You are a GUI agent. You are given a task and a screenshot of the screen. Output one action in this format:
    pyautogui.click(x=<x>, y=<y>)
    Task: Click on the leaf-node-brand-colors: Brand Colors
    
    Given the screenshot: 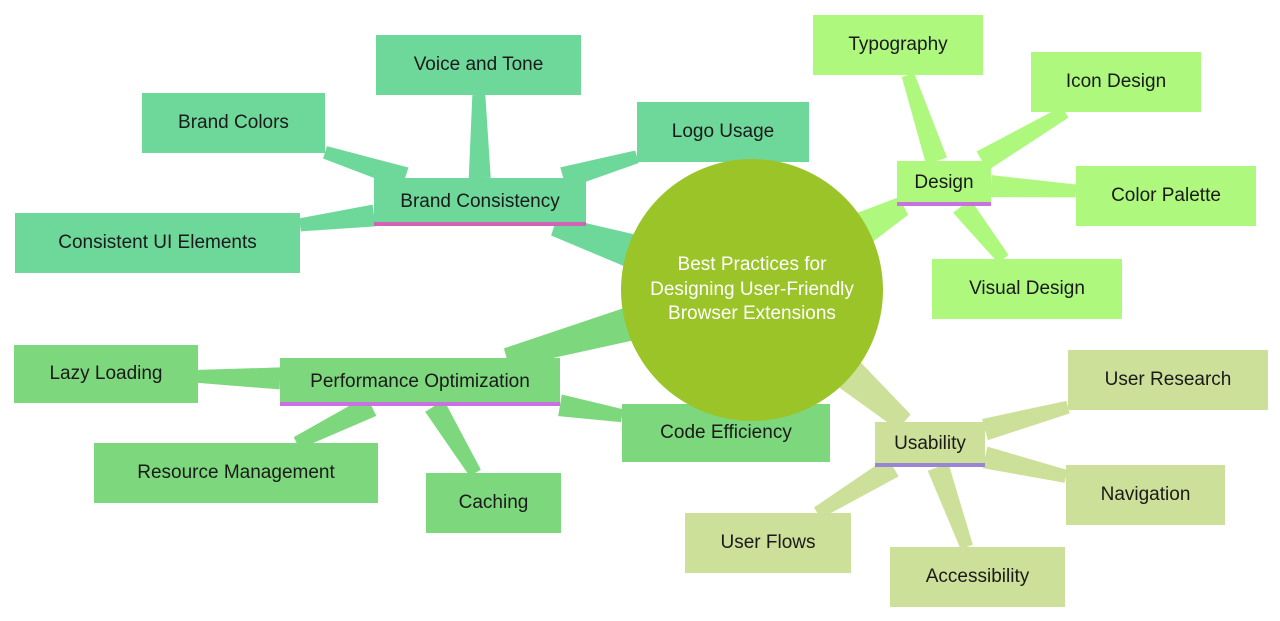 What is the action you would take?
    pyautogui.click(x=233, y=123)
    